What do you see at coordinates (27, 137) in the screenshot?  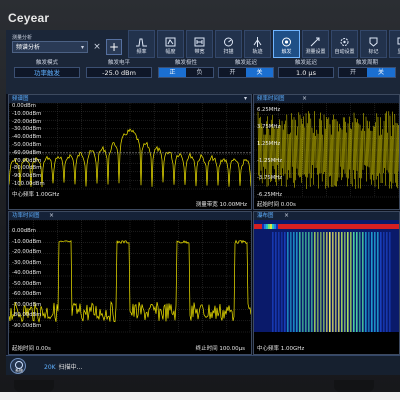 I see `ref-level-label: -40.00dBm` at bounding box center [27, 137].